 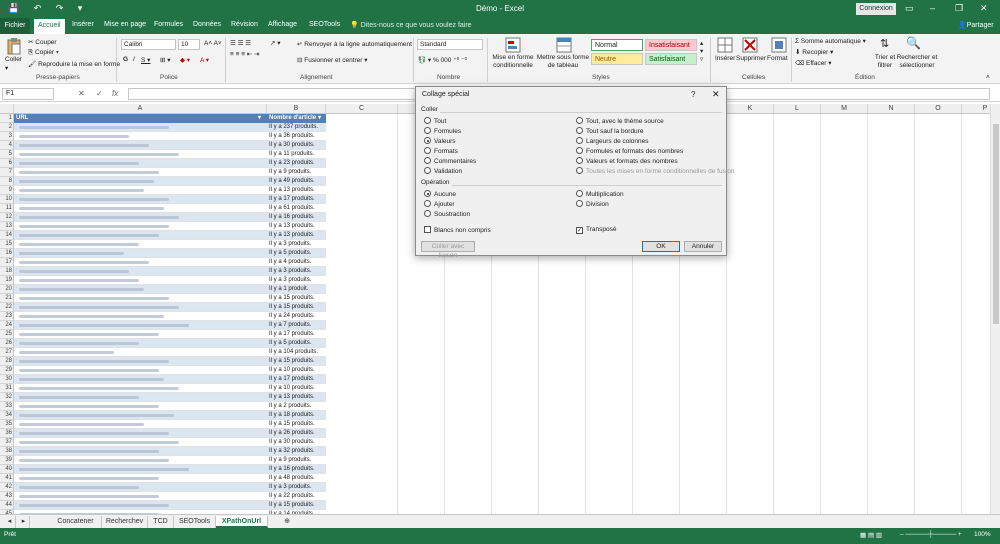 I want to click on name-box: F1, so click(x=28, y=94).